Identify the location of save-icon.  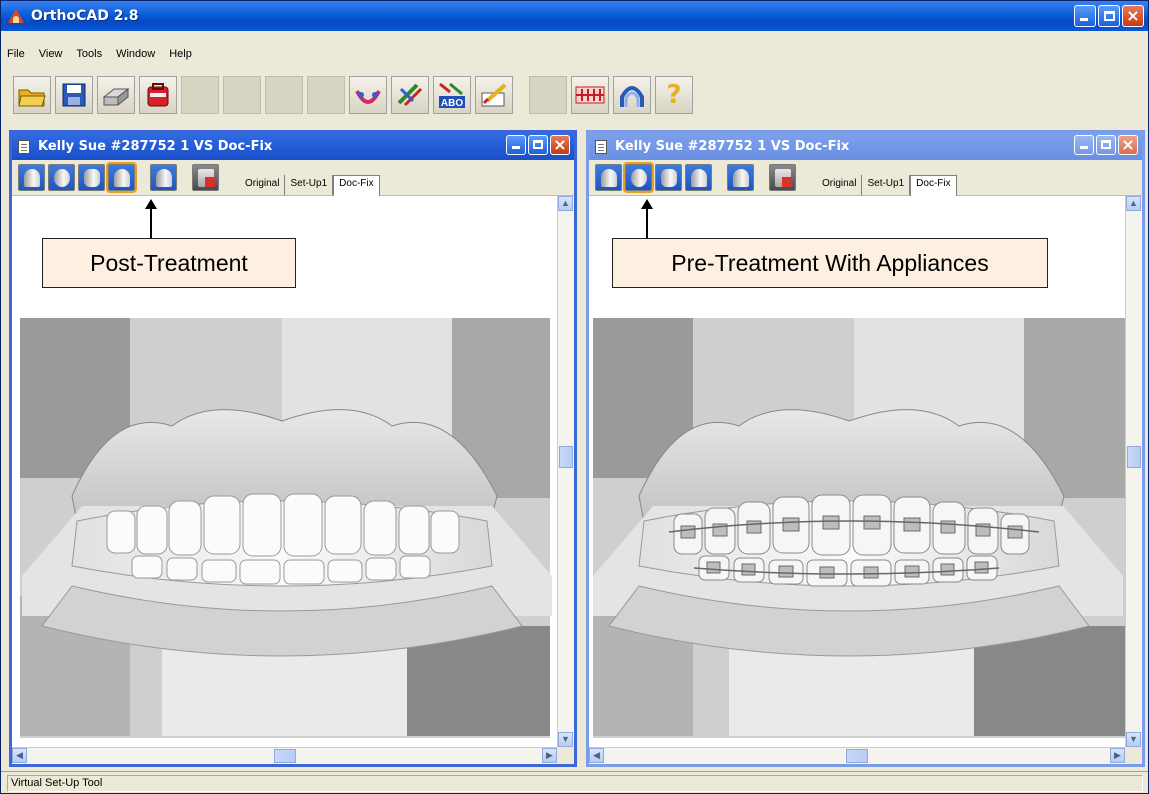
(74, 95).